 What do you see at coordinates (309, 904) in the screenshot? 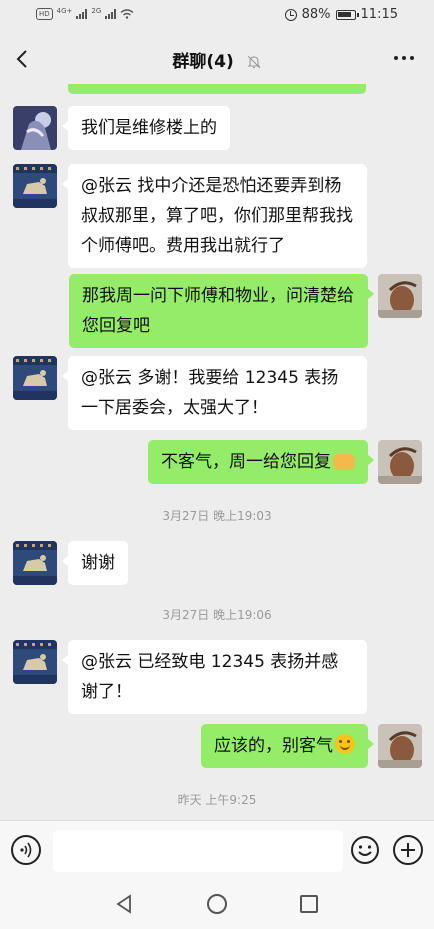
I see `nav-recents-icon` at bounding box center [309, 904].